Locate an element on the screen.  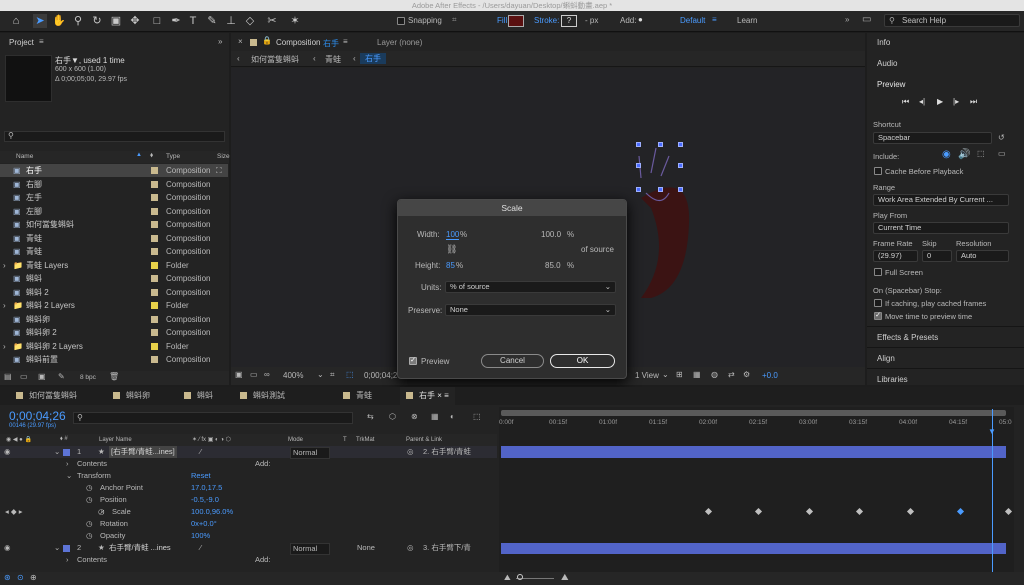
home-icon: ⌂ is located at coordinates (16, 21).